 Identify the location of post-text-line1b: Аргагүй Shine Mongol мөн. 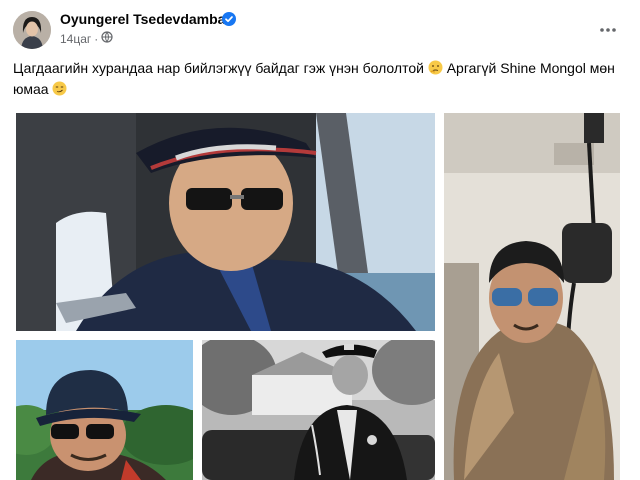
(530, 68).